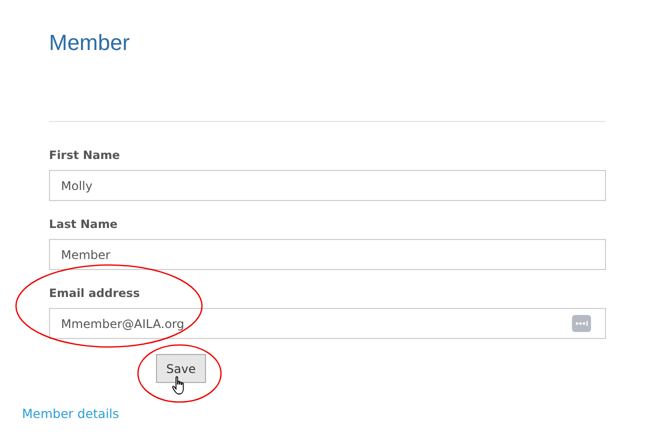 The height and width of the screenshot is (442, 670). What do you see at coordinates (90, 43) in the screenshot?
I see `page-title: Member` at bounding box center [90, 43].